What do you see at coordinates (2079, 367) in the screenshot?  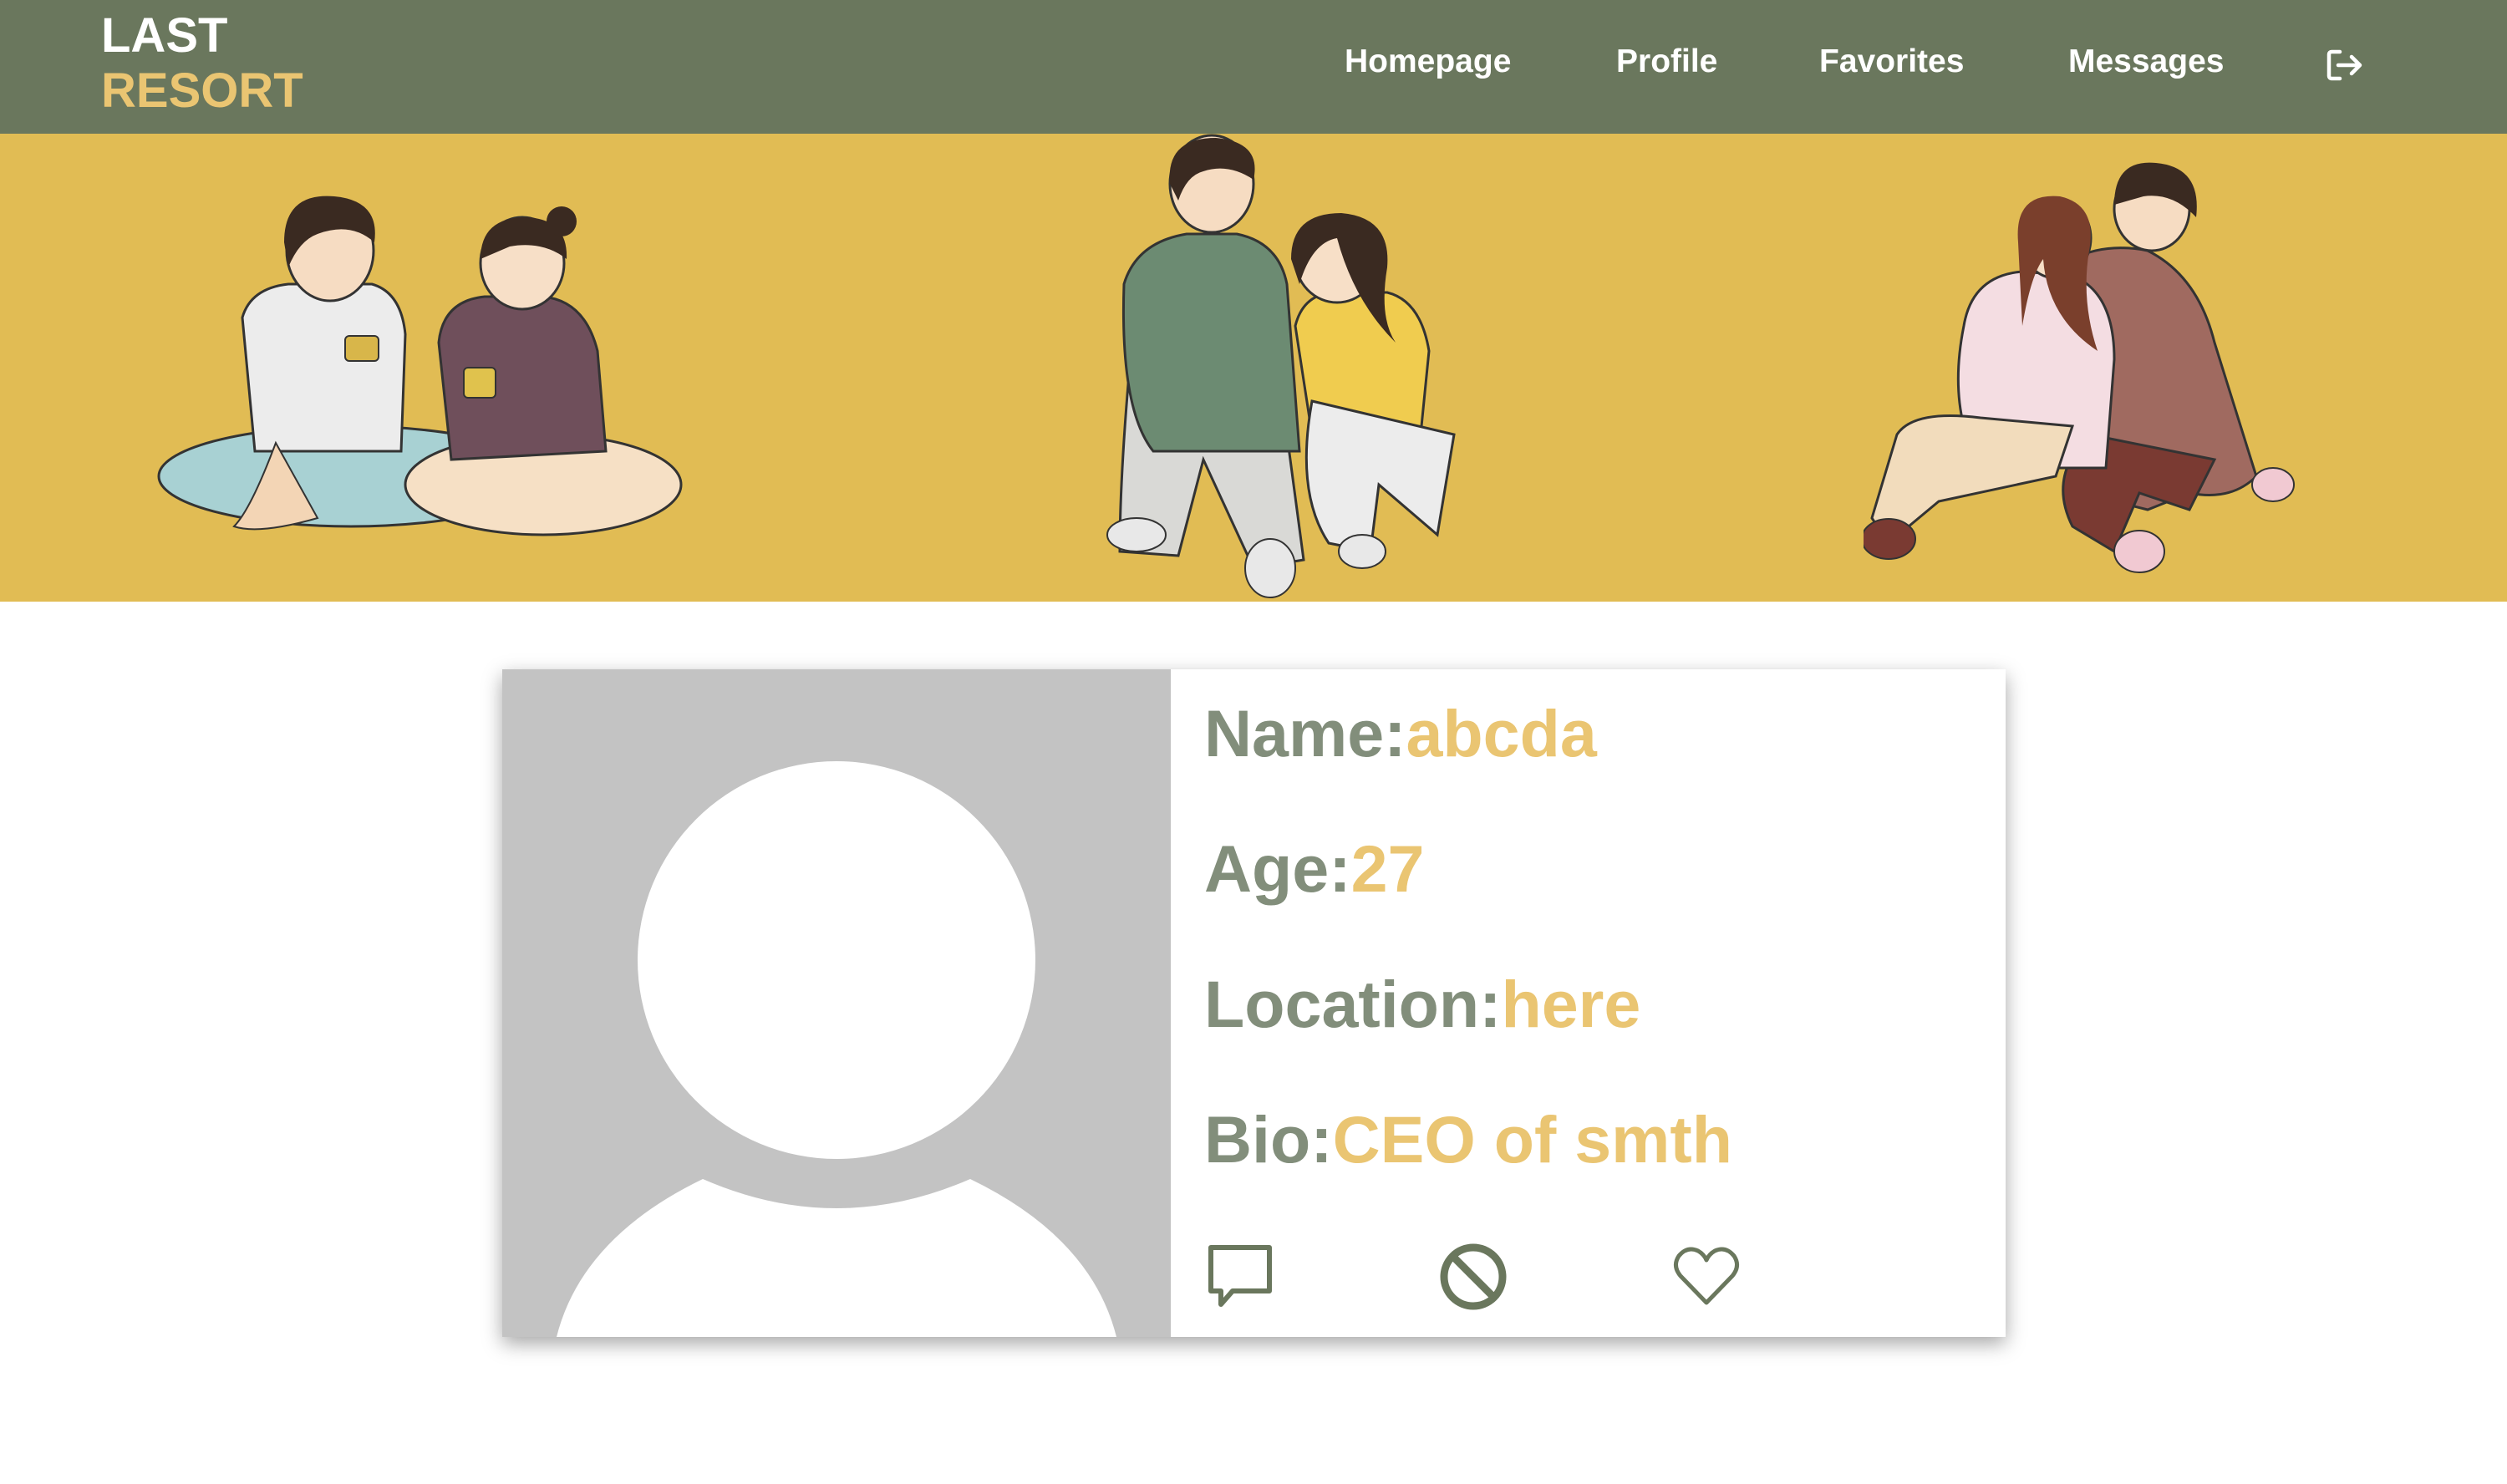 I see `couple-kissing-illustration` at bounding box center [2079, 367].